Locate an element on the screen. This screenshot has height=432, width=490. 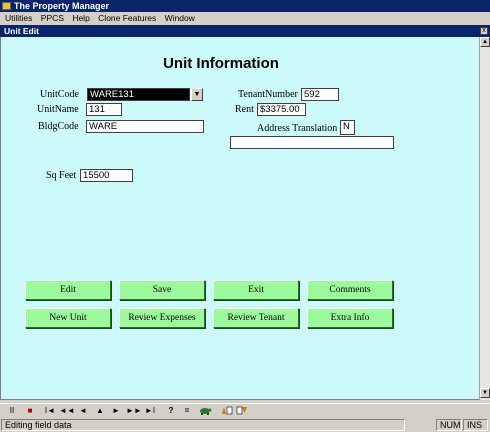
stop-icon: ■ is located at coordinates (30, 410).